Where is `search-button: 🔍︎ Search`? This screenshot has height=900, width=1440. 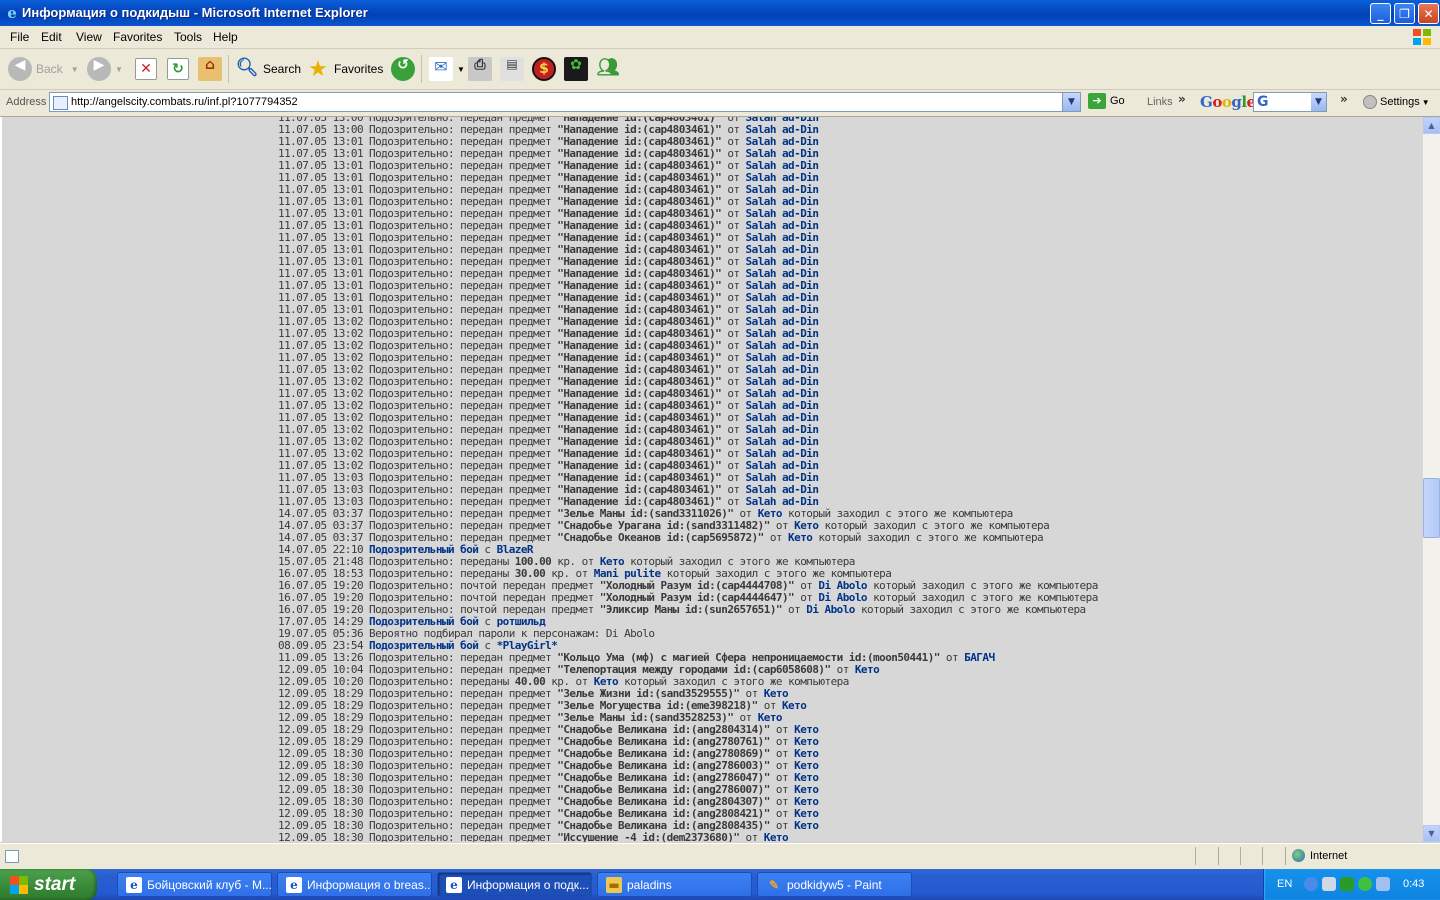 search-button: 🔍︎ Search is located at coordinates (268, 69).